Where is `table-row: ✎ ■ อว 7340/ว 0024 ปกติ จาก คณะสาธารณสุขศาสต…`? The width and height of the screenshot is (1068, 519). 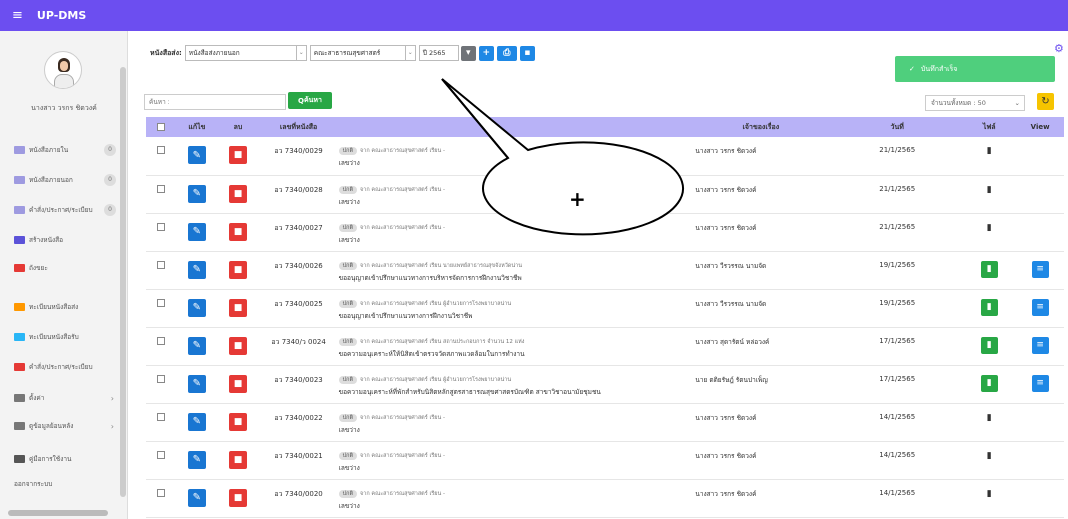
table-row: ✎ ■ อว 7340/ว 0024 ปกติ จาก คณะสาธารณสุขศาสต… is located at coordinates (605, 346).